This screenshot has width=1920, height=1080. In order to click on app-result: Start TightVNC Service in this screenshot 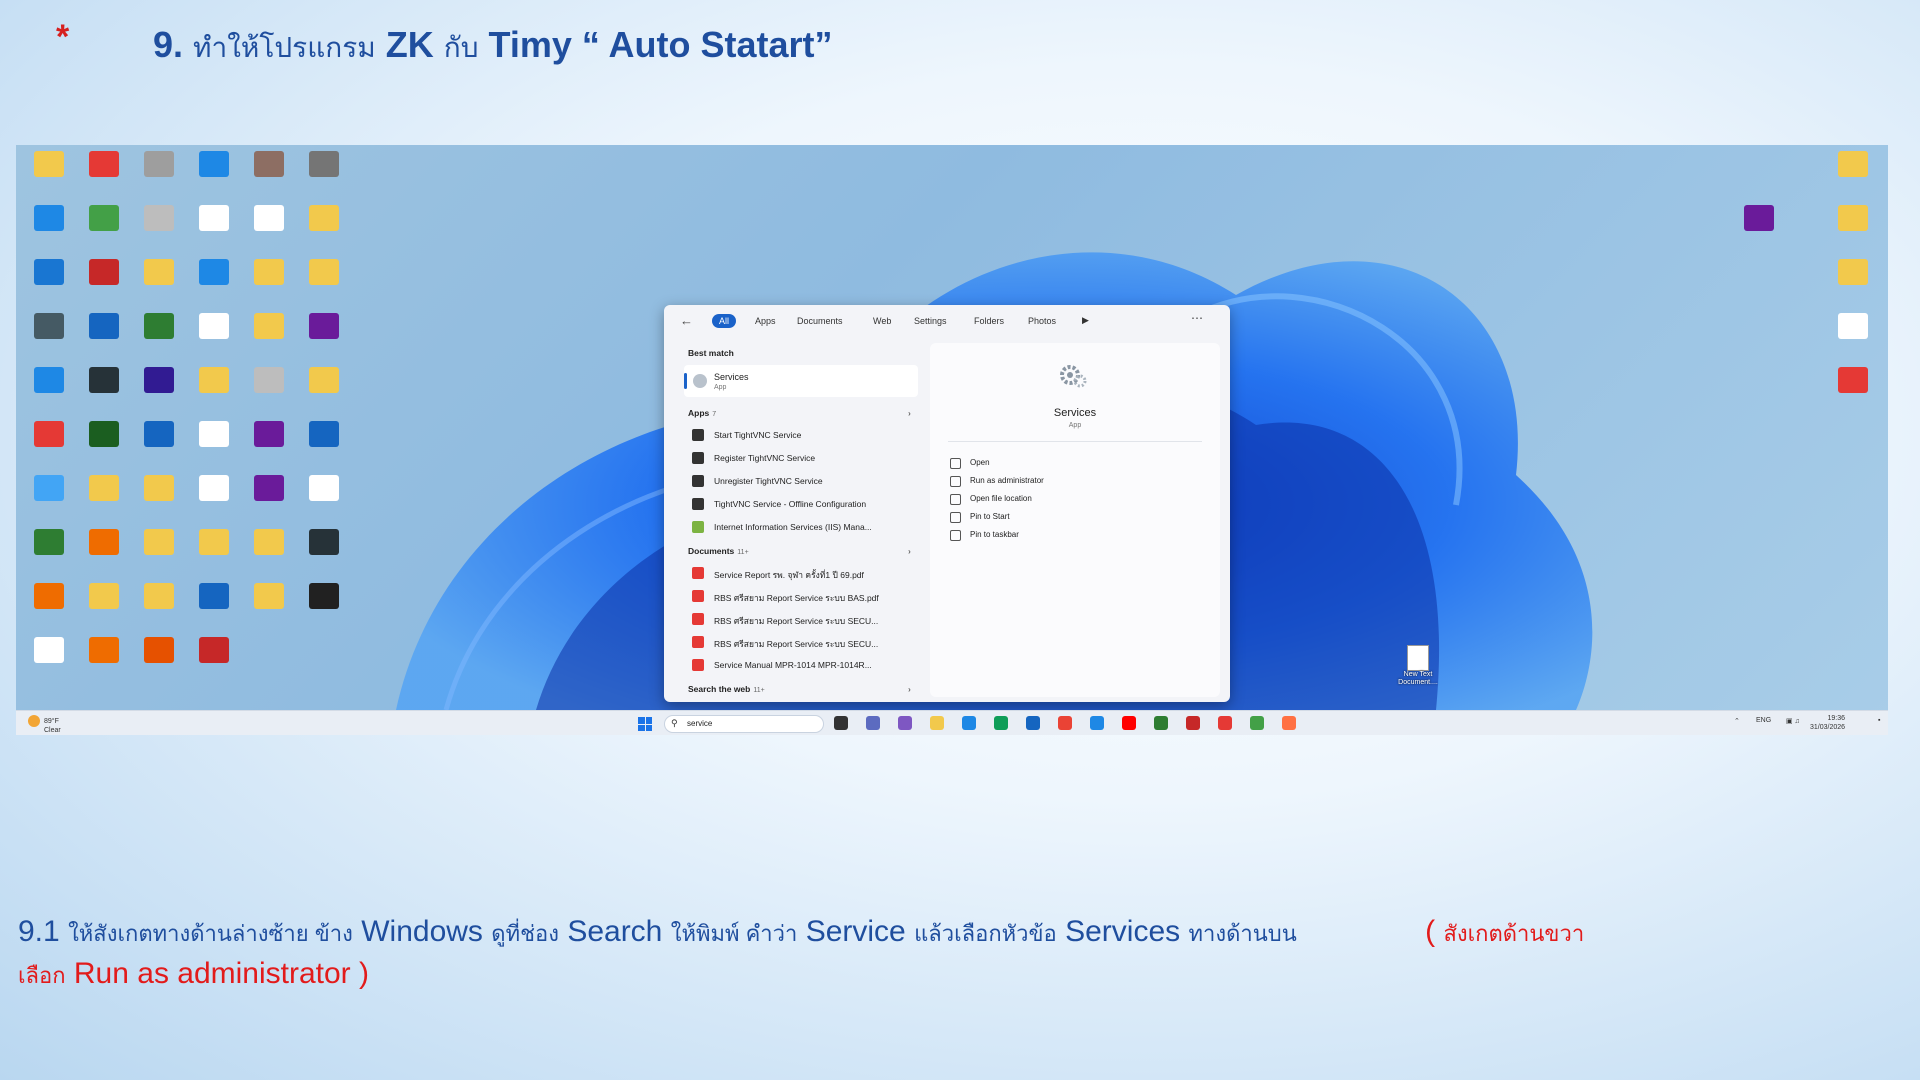, I will do `click(805, 435)`.